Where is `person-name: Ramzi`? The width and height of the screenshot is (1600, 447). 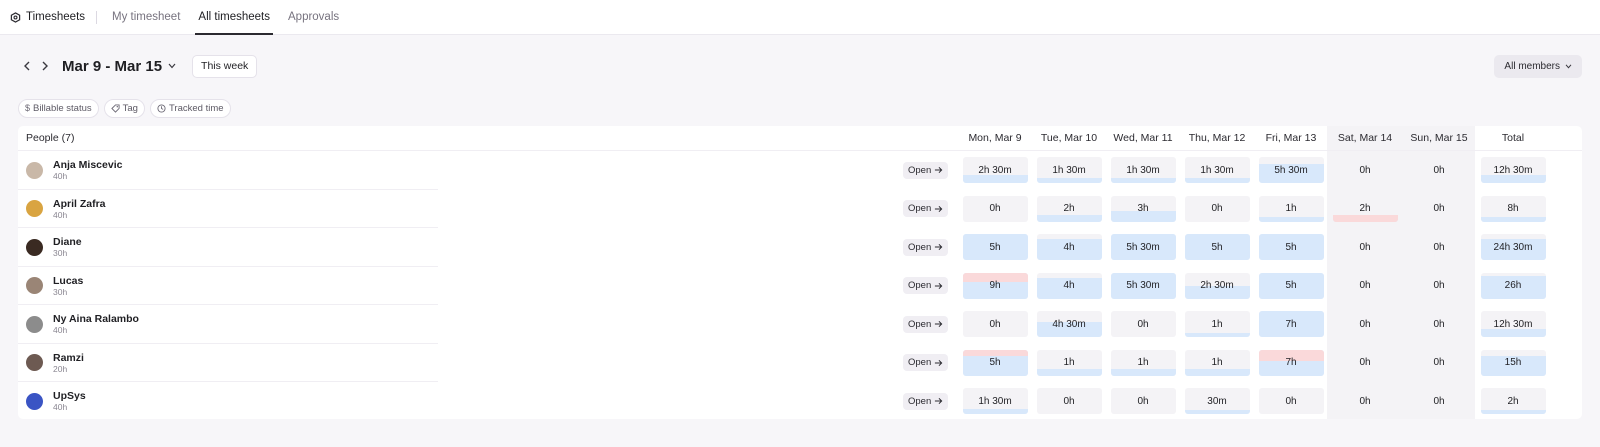
person-name: Ramzi is located at coordinates (68, 358).